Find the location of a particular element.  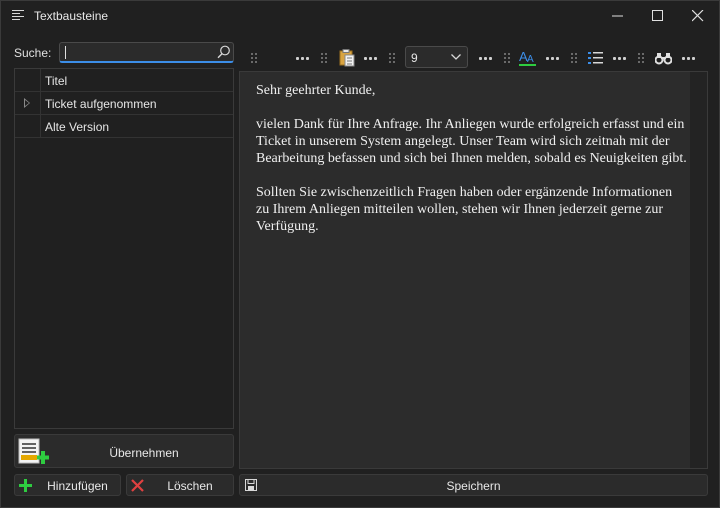

delete-button: Löschen is located at coordinates (180, 485).